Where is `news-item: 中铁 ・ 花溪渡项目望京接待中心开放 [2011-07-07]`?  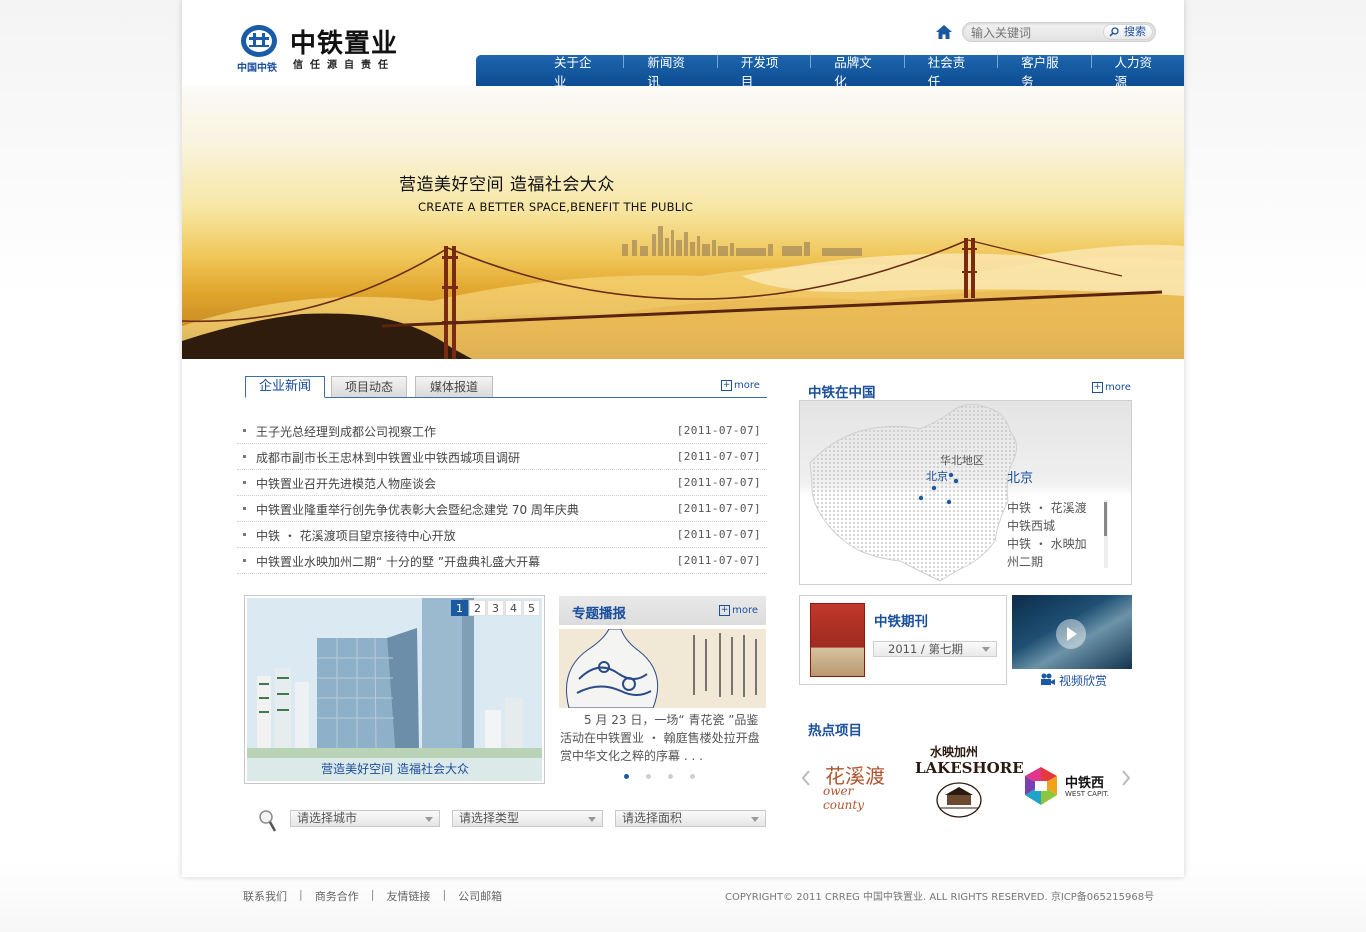
news-item: 中铁 ・ 花溪渡项目望京接待中心开放 [2011-07-07] is located at coordinates (502, 535).